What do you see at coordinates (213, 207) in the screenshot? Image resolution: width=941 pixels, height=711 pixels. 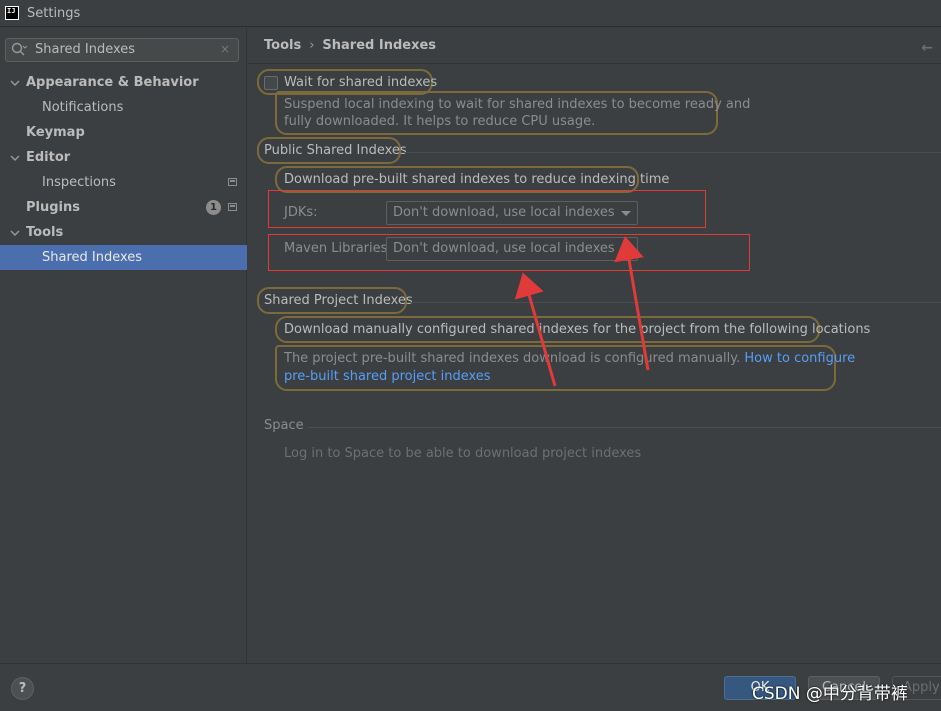 I see `plugins-update-badge: 1` at bounding box center [213, 207].